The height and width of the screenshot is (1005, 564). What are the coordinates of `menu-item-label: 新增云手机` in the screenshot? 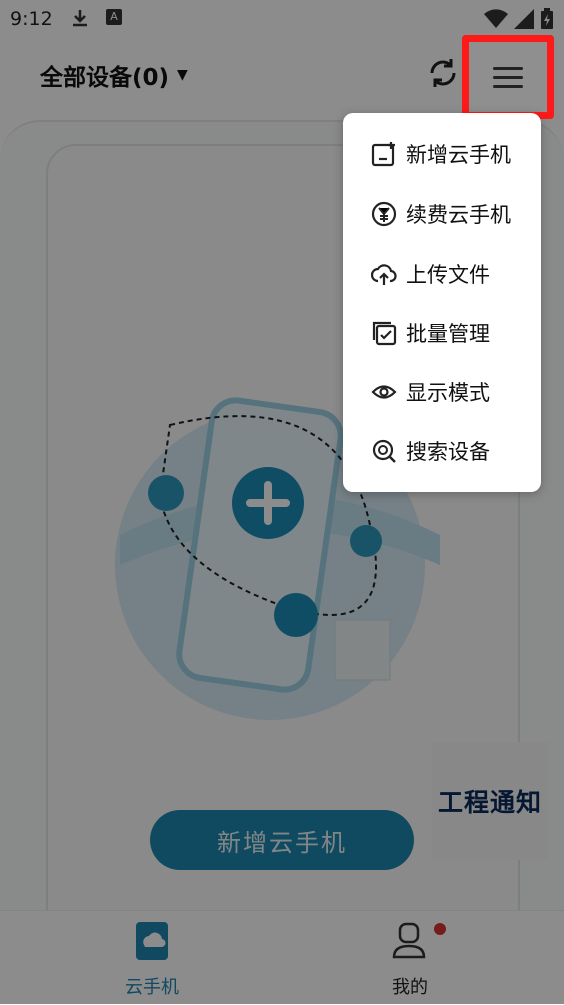 It's located at (458, 155).